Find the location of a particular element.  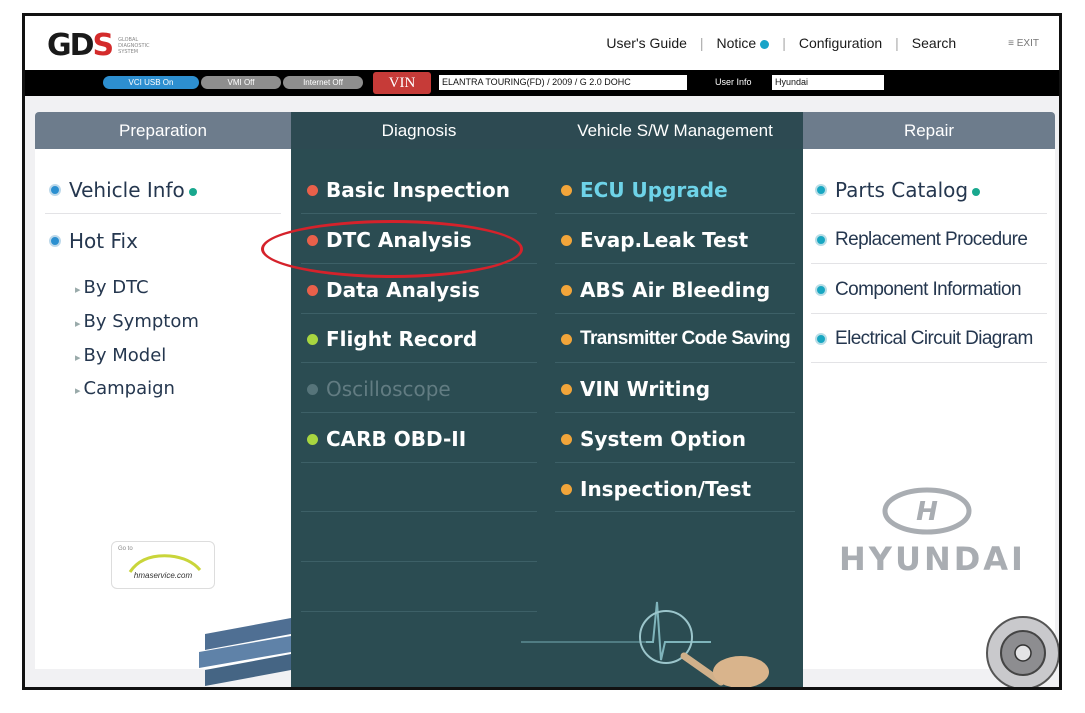

inspection-test-link: Inspection/Test is located at coordinates (656, 489).